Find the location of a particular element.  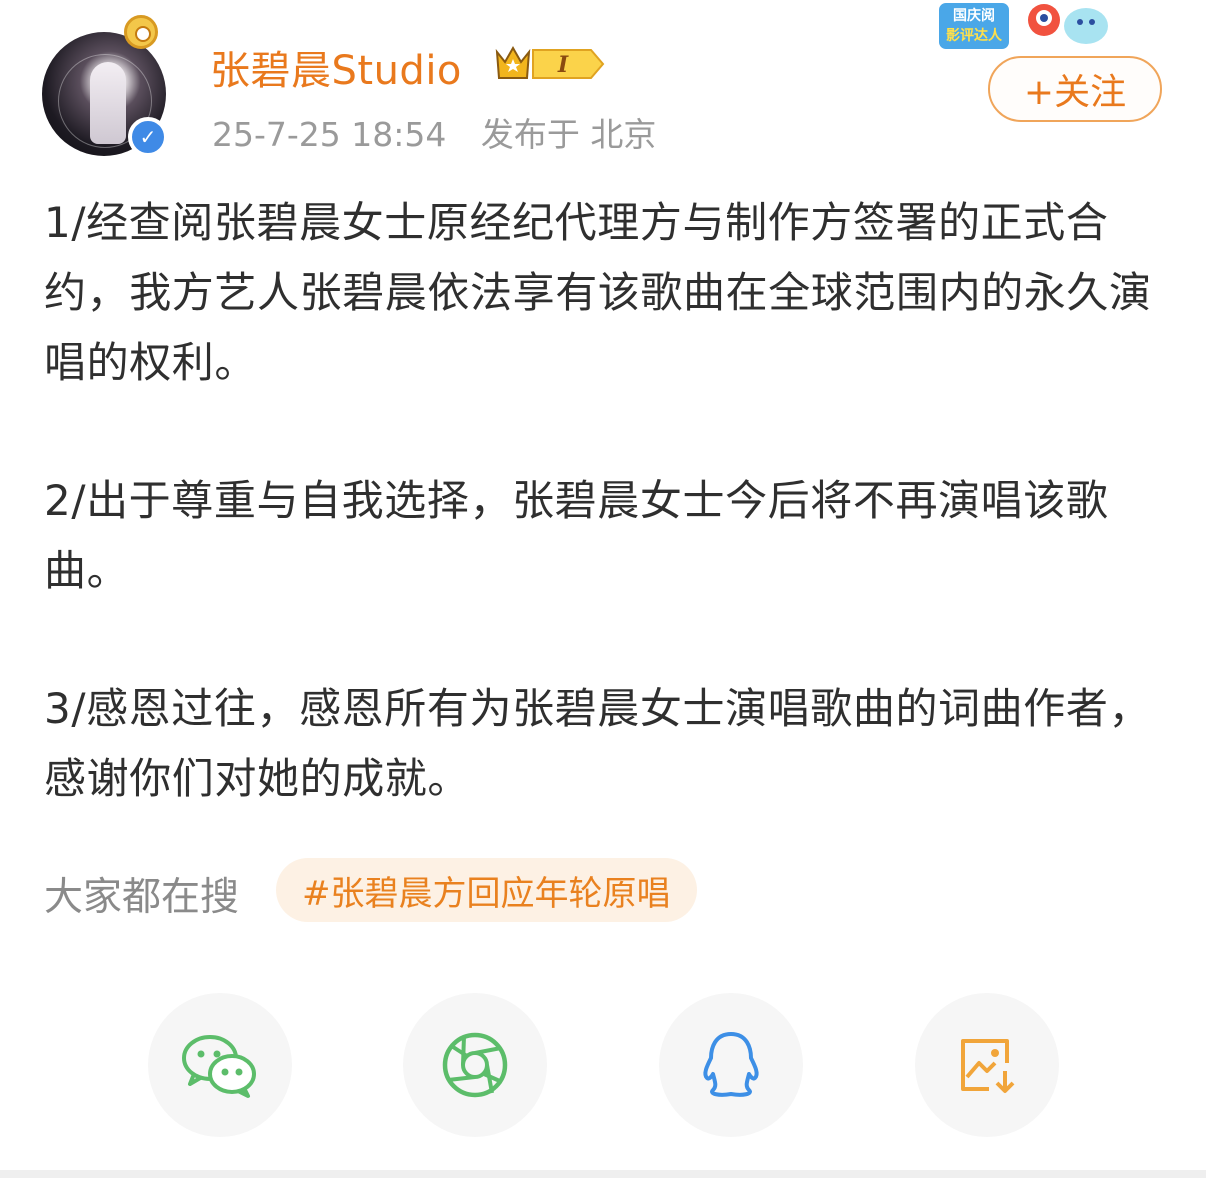

bottom-divider is located at coordinates (603, 1174).